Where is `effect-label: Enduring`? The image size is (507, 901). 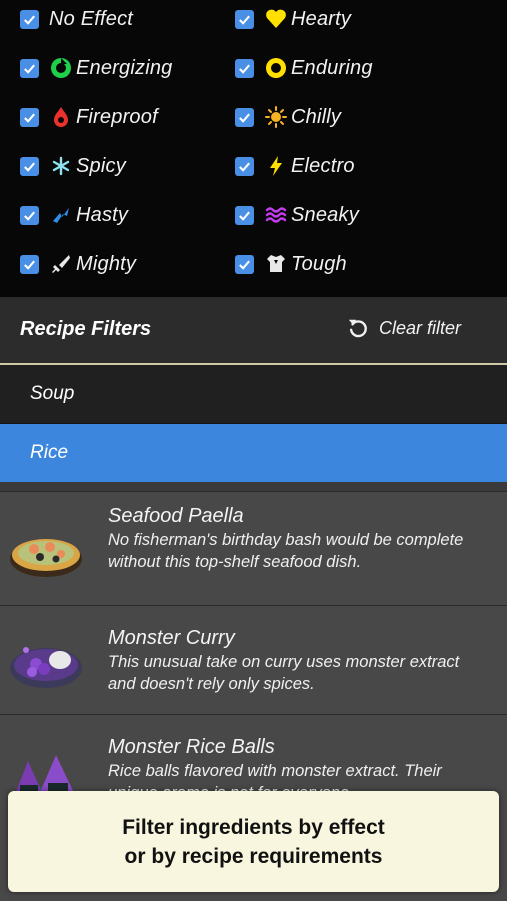
effect-label: Enduring is located at coordinates (332, 67).